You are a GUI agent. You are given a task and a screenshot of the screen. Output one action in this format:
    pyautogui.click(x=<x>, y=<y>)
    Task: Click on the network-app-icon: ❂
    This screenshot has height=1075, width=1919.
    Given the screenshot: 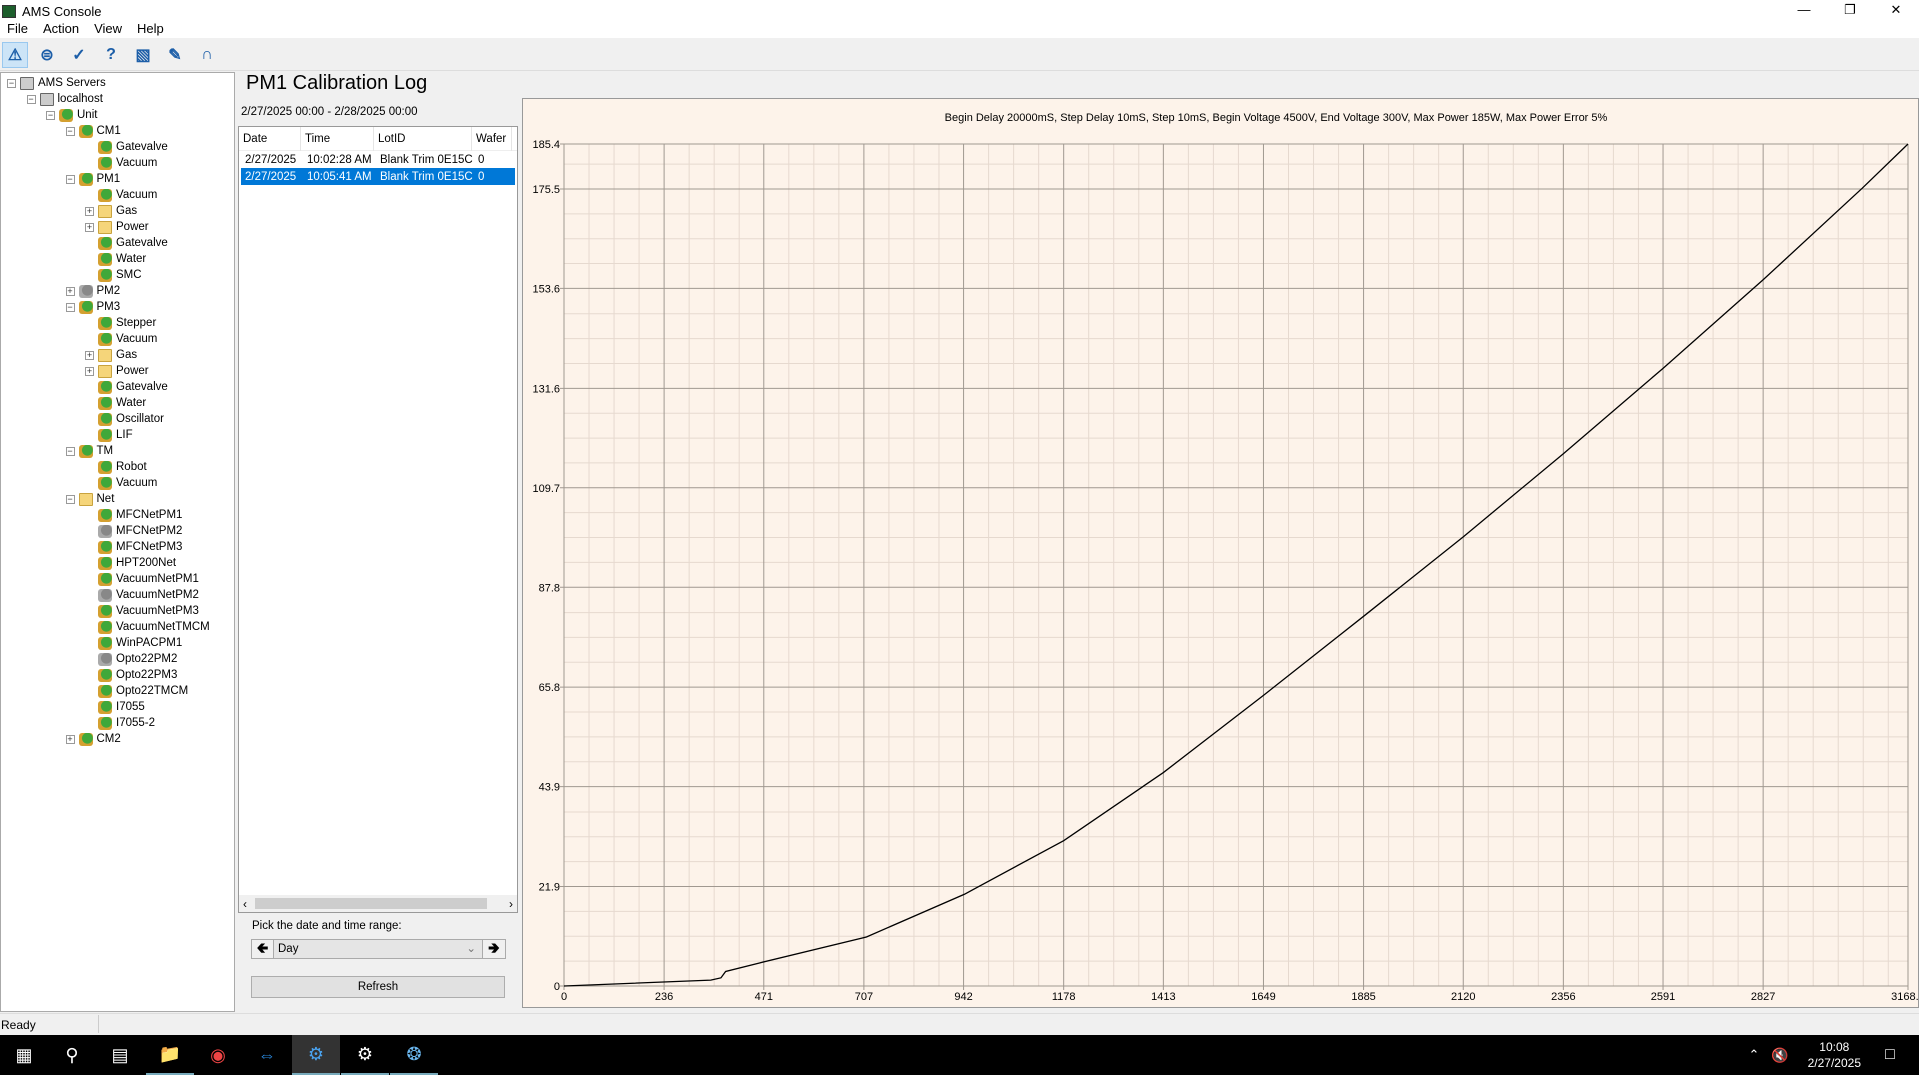 What is the action you would take?
    pyautogui.click(x=414, y=1055)
    